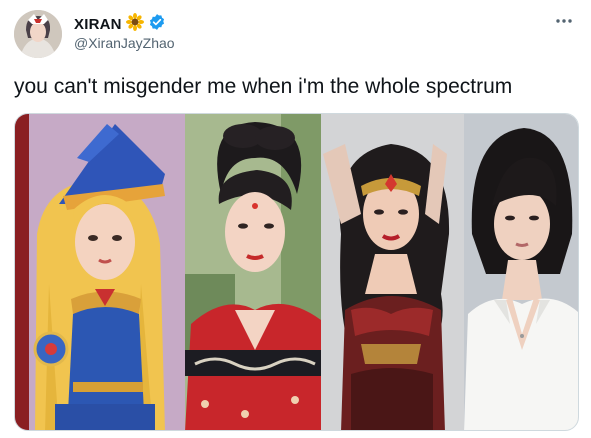  What do you see at coordinates (564, 21) in the screenshot?
I see `more-options-icon` at bounding box center [564, 21].